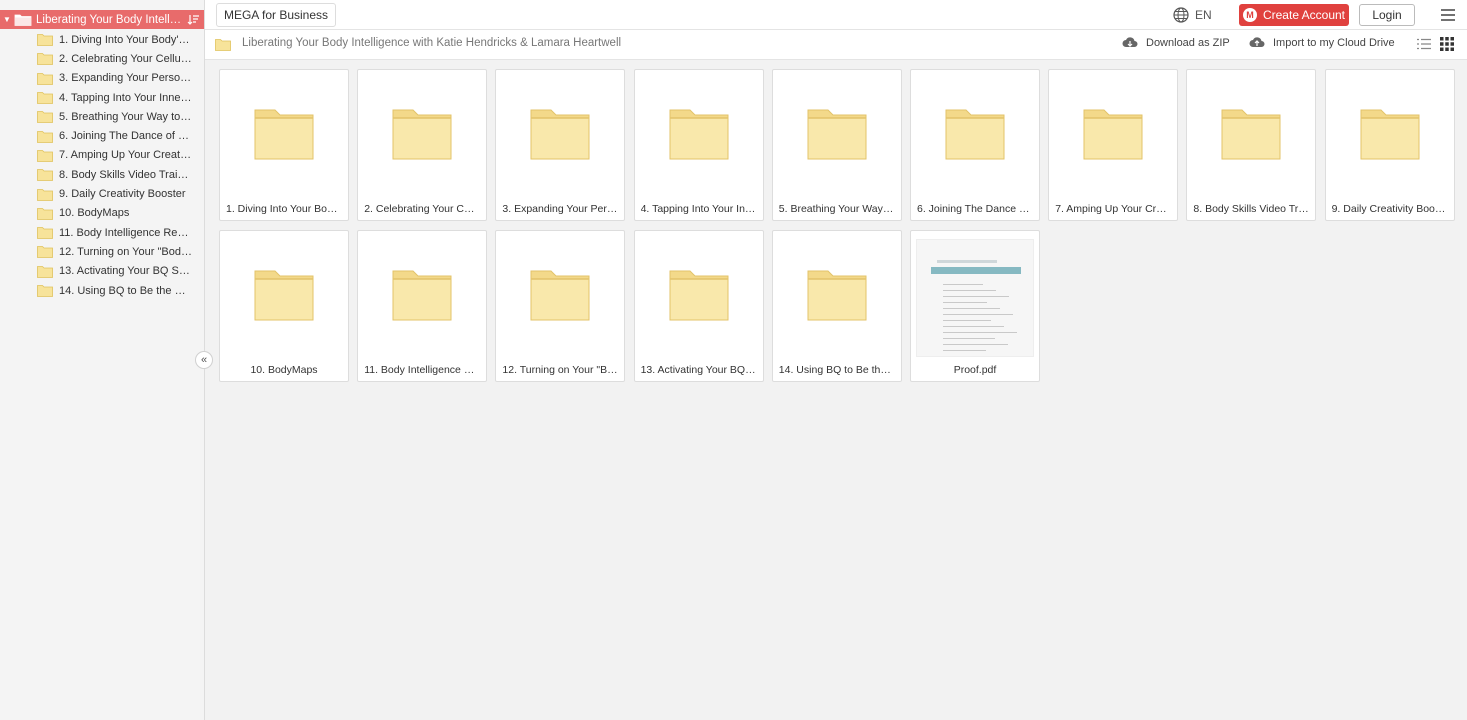  Describe the element at coordinates (193, 19) in the screenshot. I see `sort-icon` at that location.